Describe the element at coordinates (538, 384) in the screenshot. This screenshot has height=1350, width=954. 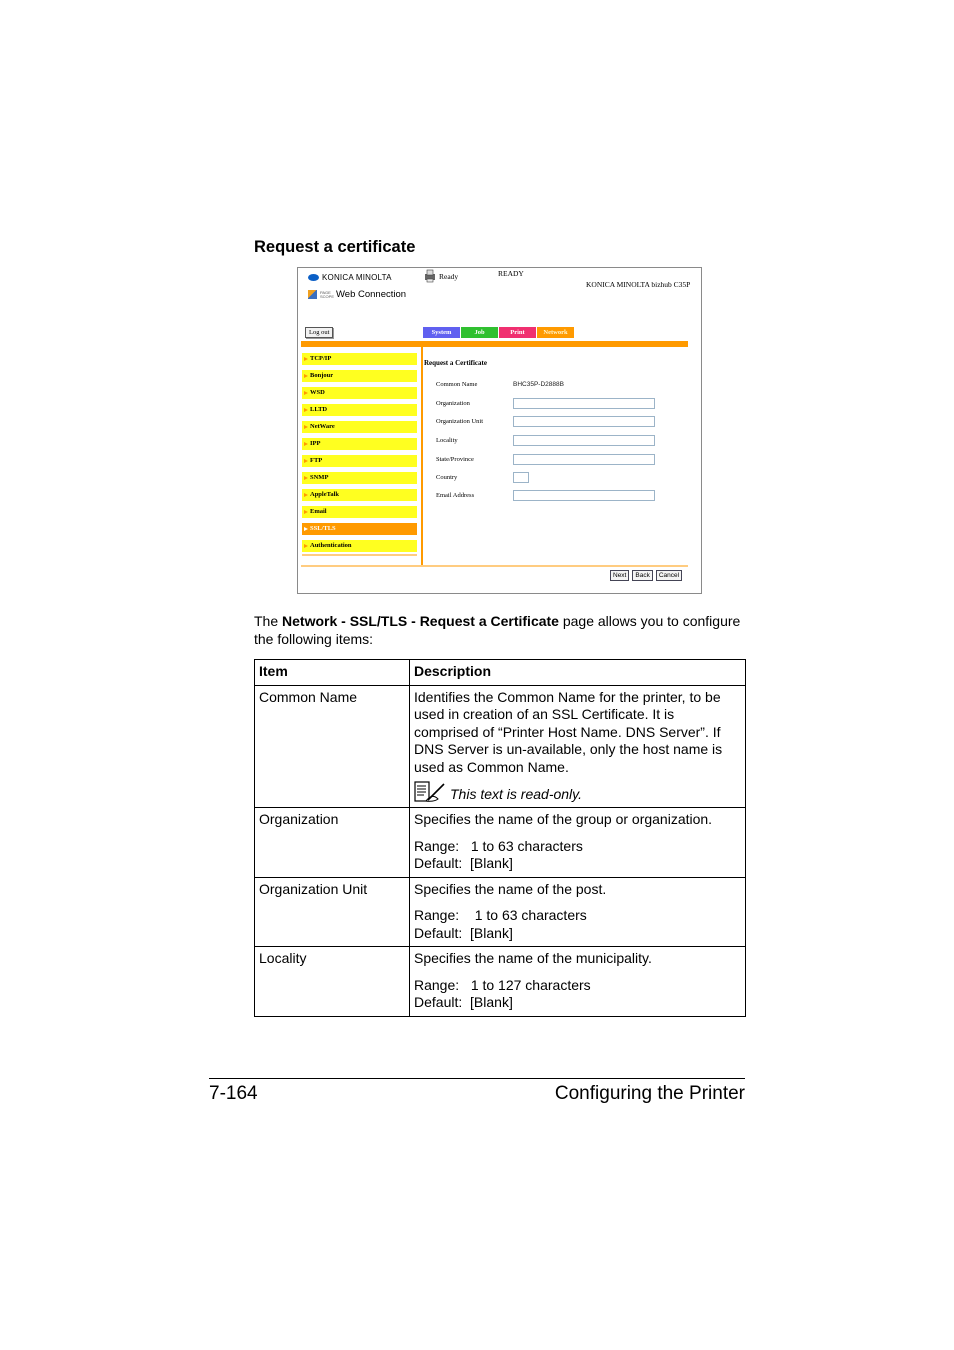
I see `common-name-value: BHC35P-D2888B` at that location.